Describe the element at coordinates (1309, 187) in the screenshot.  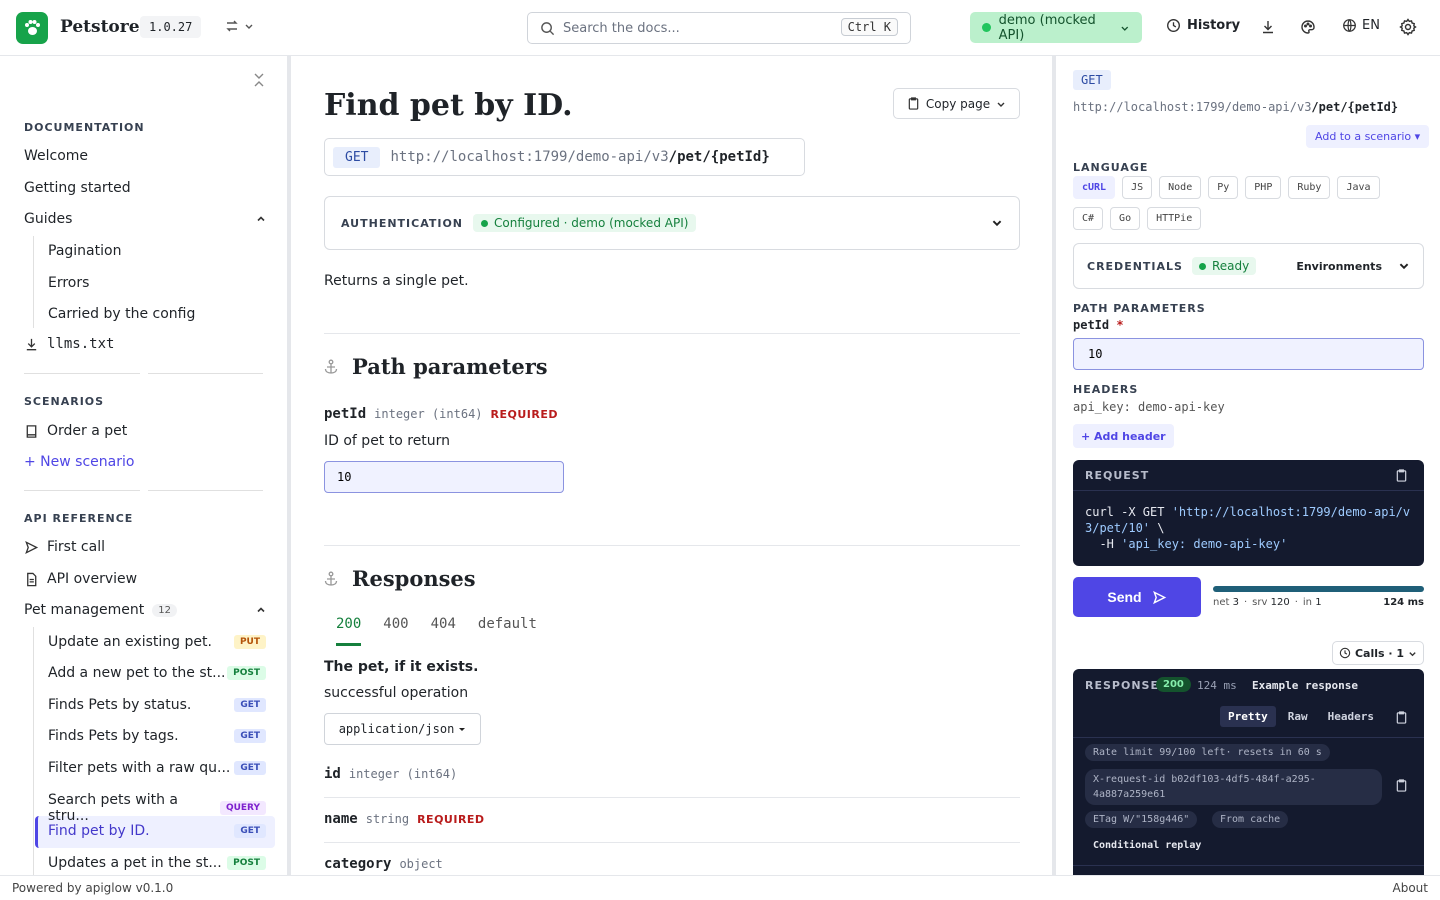
I see `lang-tab-ruby: Ruby` at that location.